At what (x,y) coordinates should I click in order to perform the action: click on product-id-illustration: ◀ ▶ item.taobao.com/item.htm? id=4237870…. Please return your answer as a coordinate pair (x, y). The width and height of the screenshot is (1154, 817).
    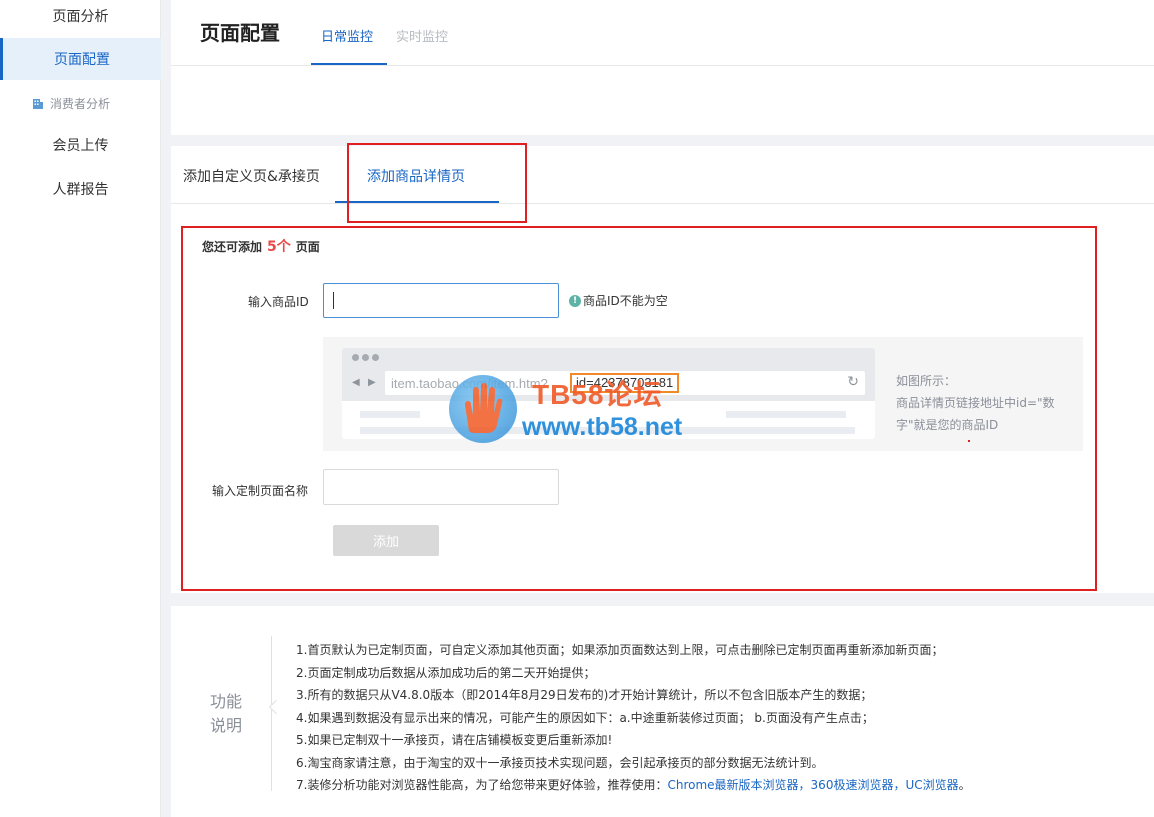
    Looking at the image, I should click on (703, 394).